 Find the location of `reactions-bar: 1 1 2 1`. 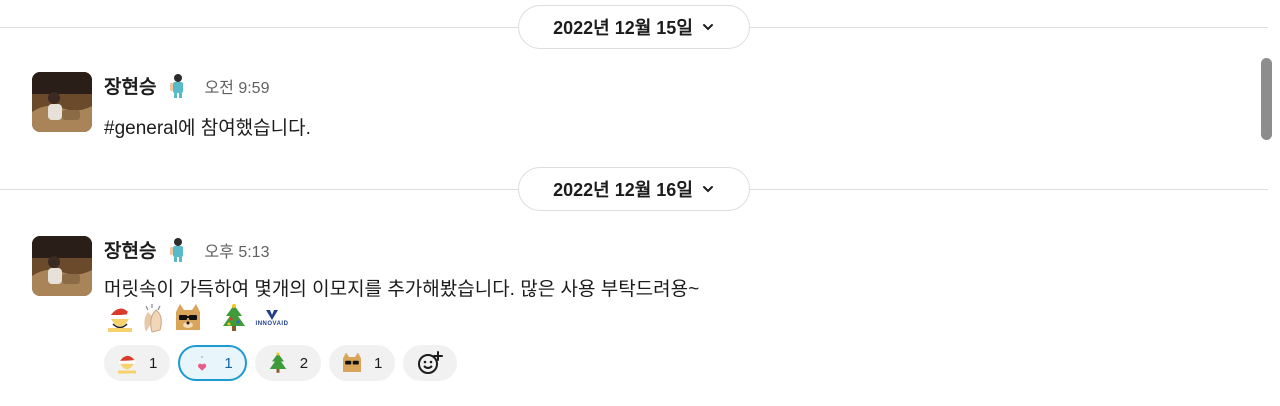

reactions-bar: 1 1 2 1 is located at coordinates (281, 363).